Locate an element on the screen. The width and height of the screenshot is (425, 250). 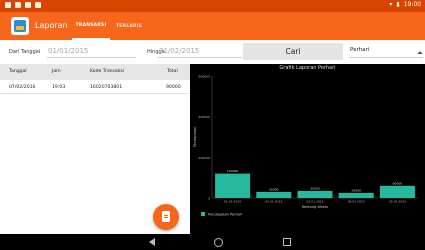
x-tick-label: 03.01.2015 is located at coordinates (314, 202).